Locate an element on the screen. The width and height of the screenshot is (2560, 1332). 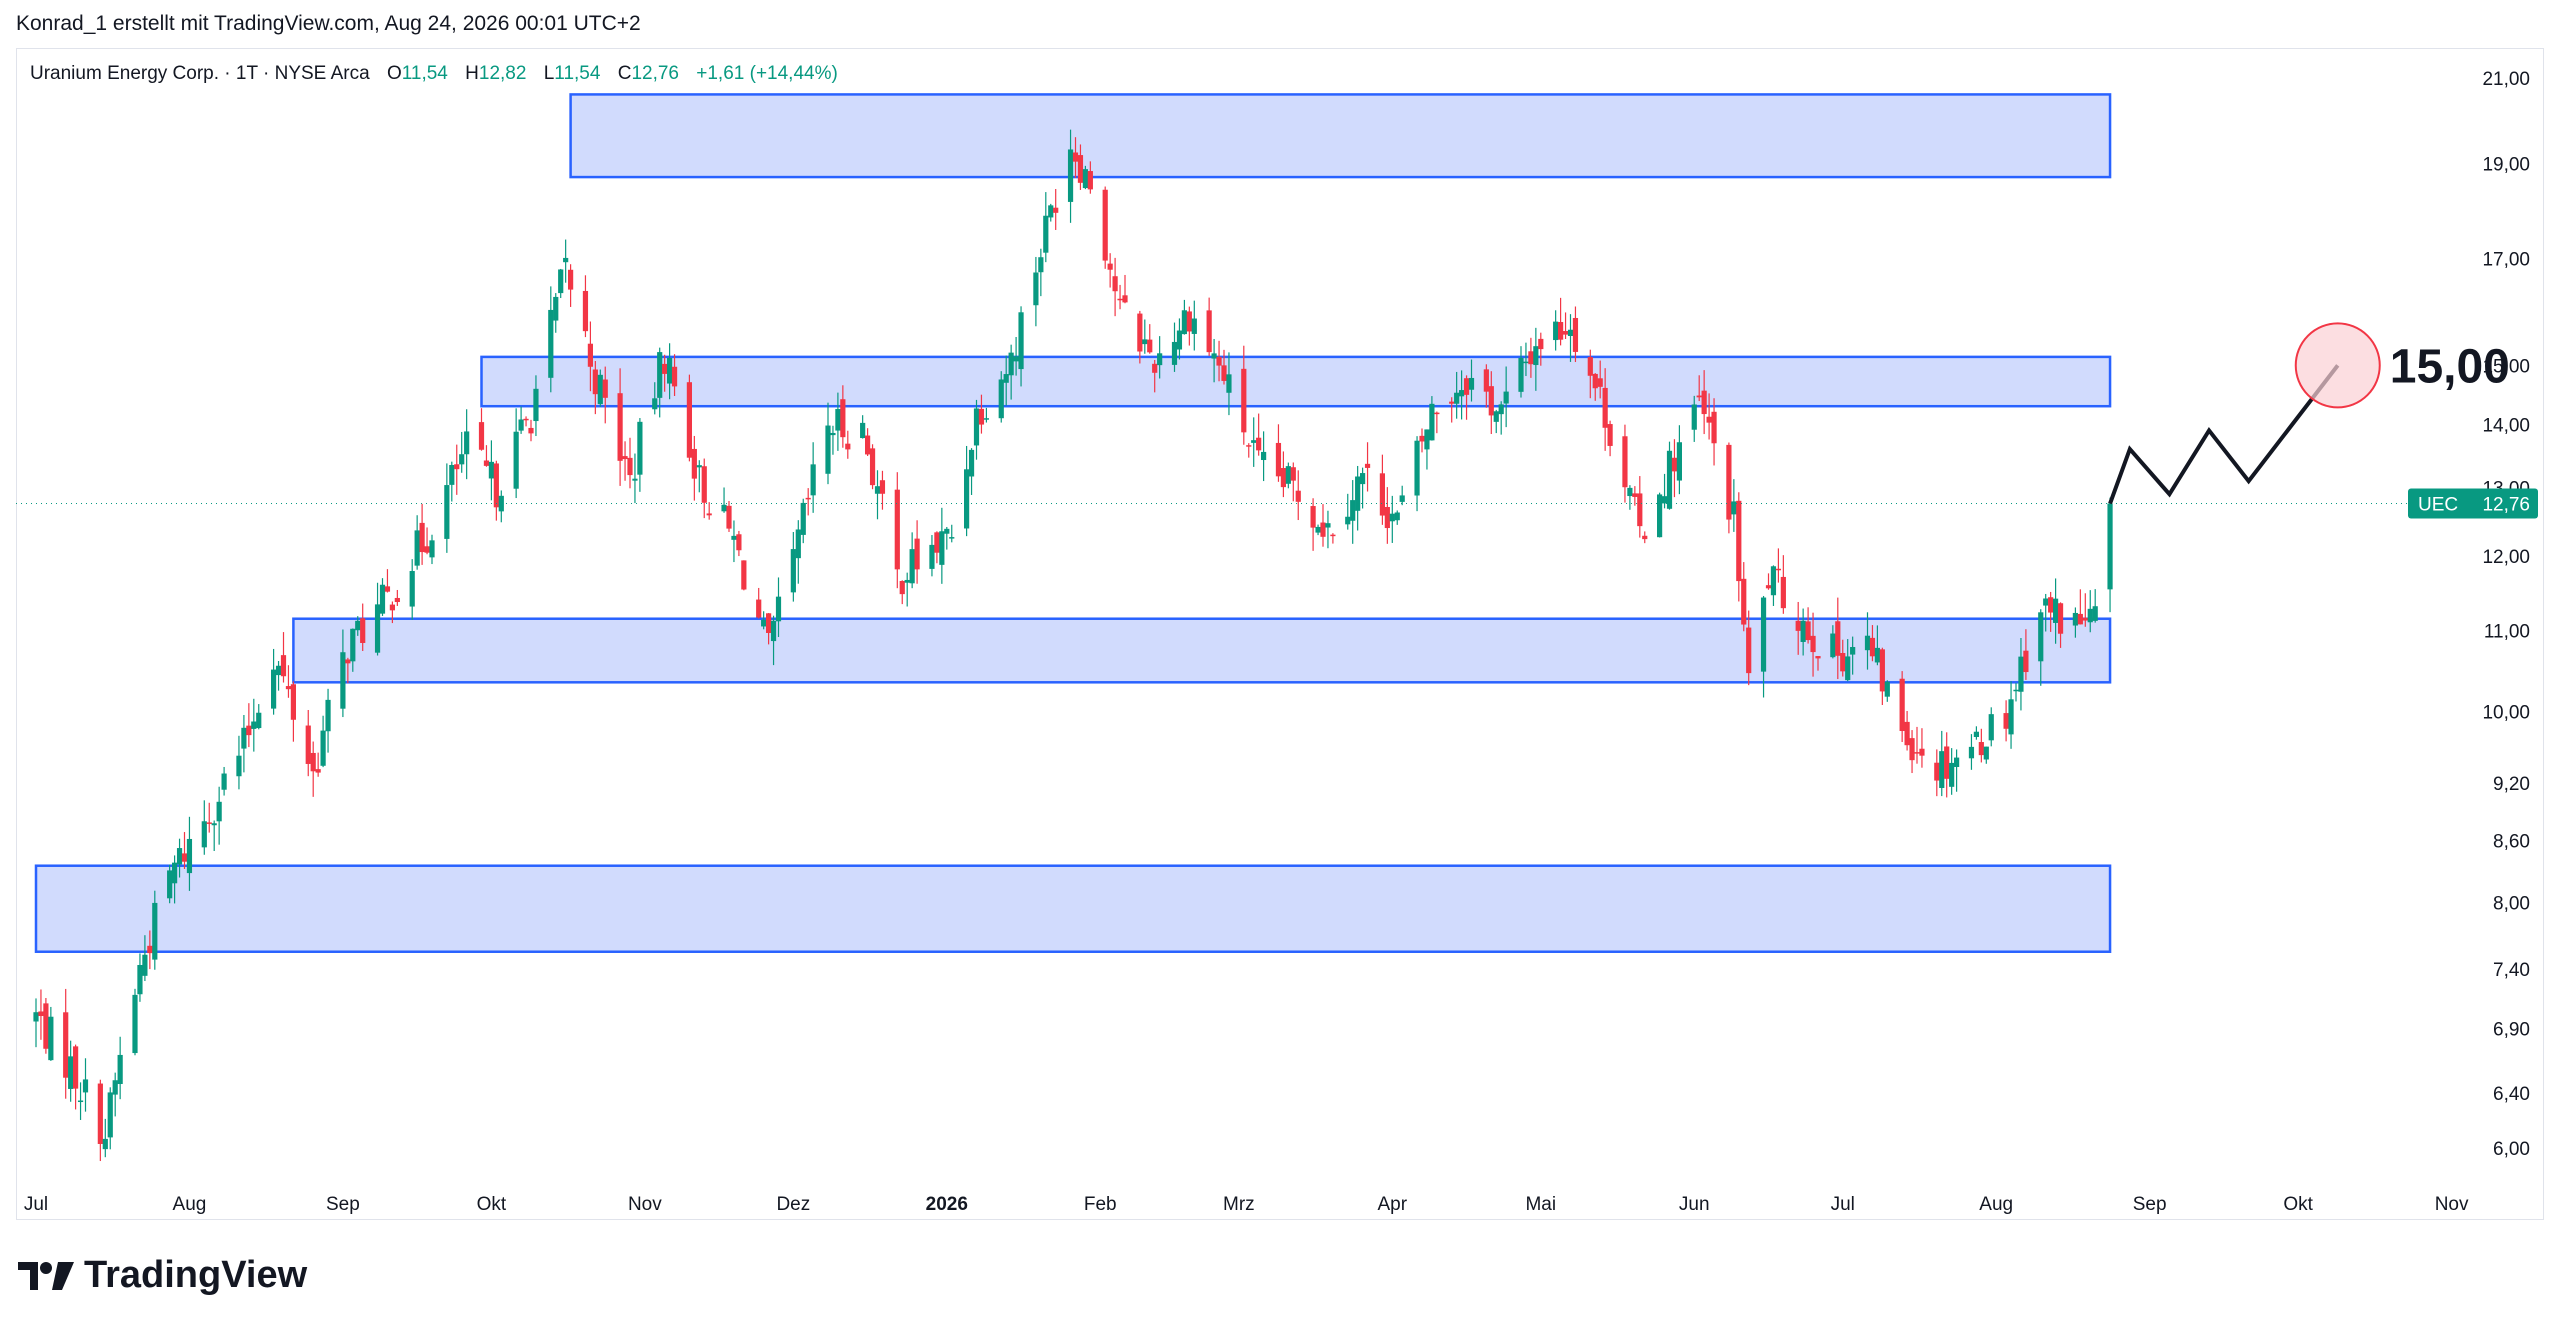
price-axis-label: 12,00 is located at coordinates (2506, 557).